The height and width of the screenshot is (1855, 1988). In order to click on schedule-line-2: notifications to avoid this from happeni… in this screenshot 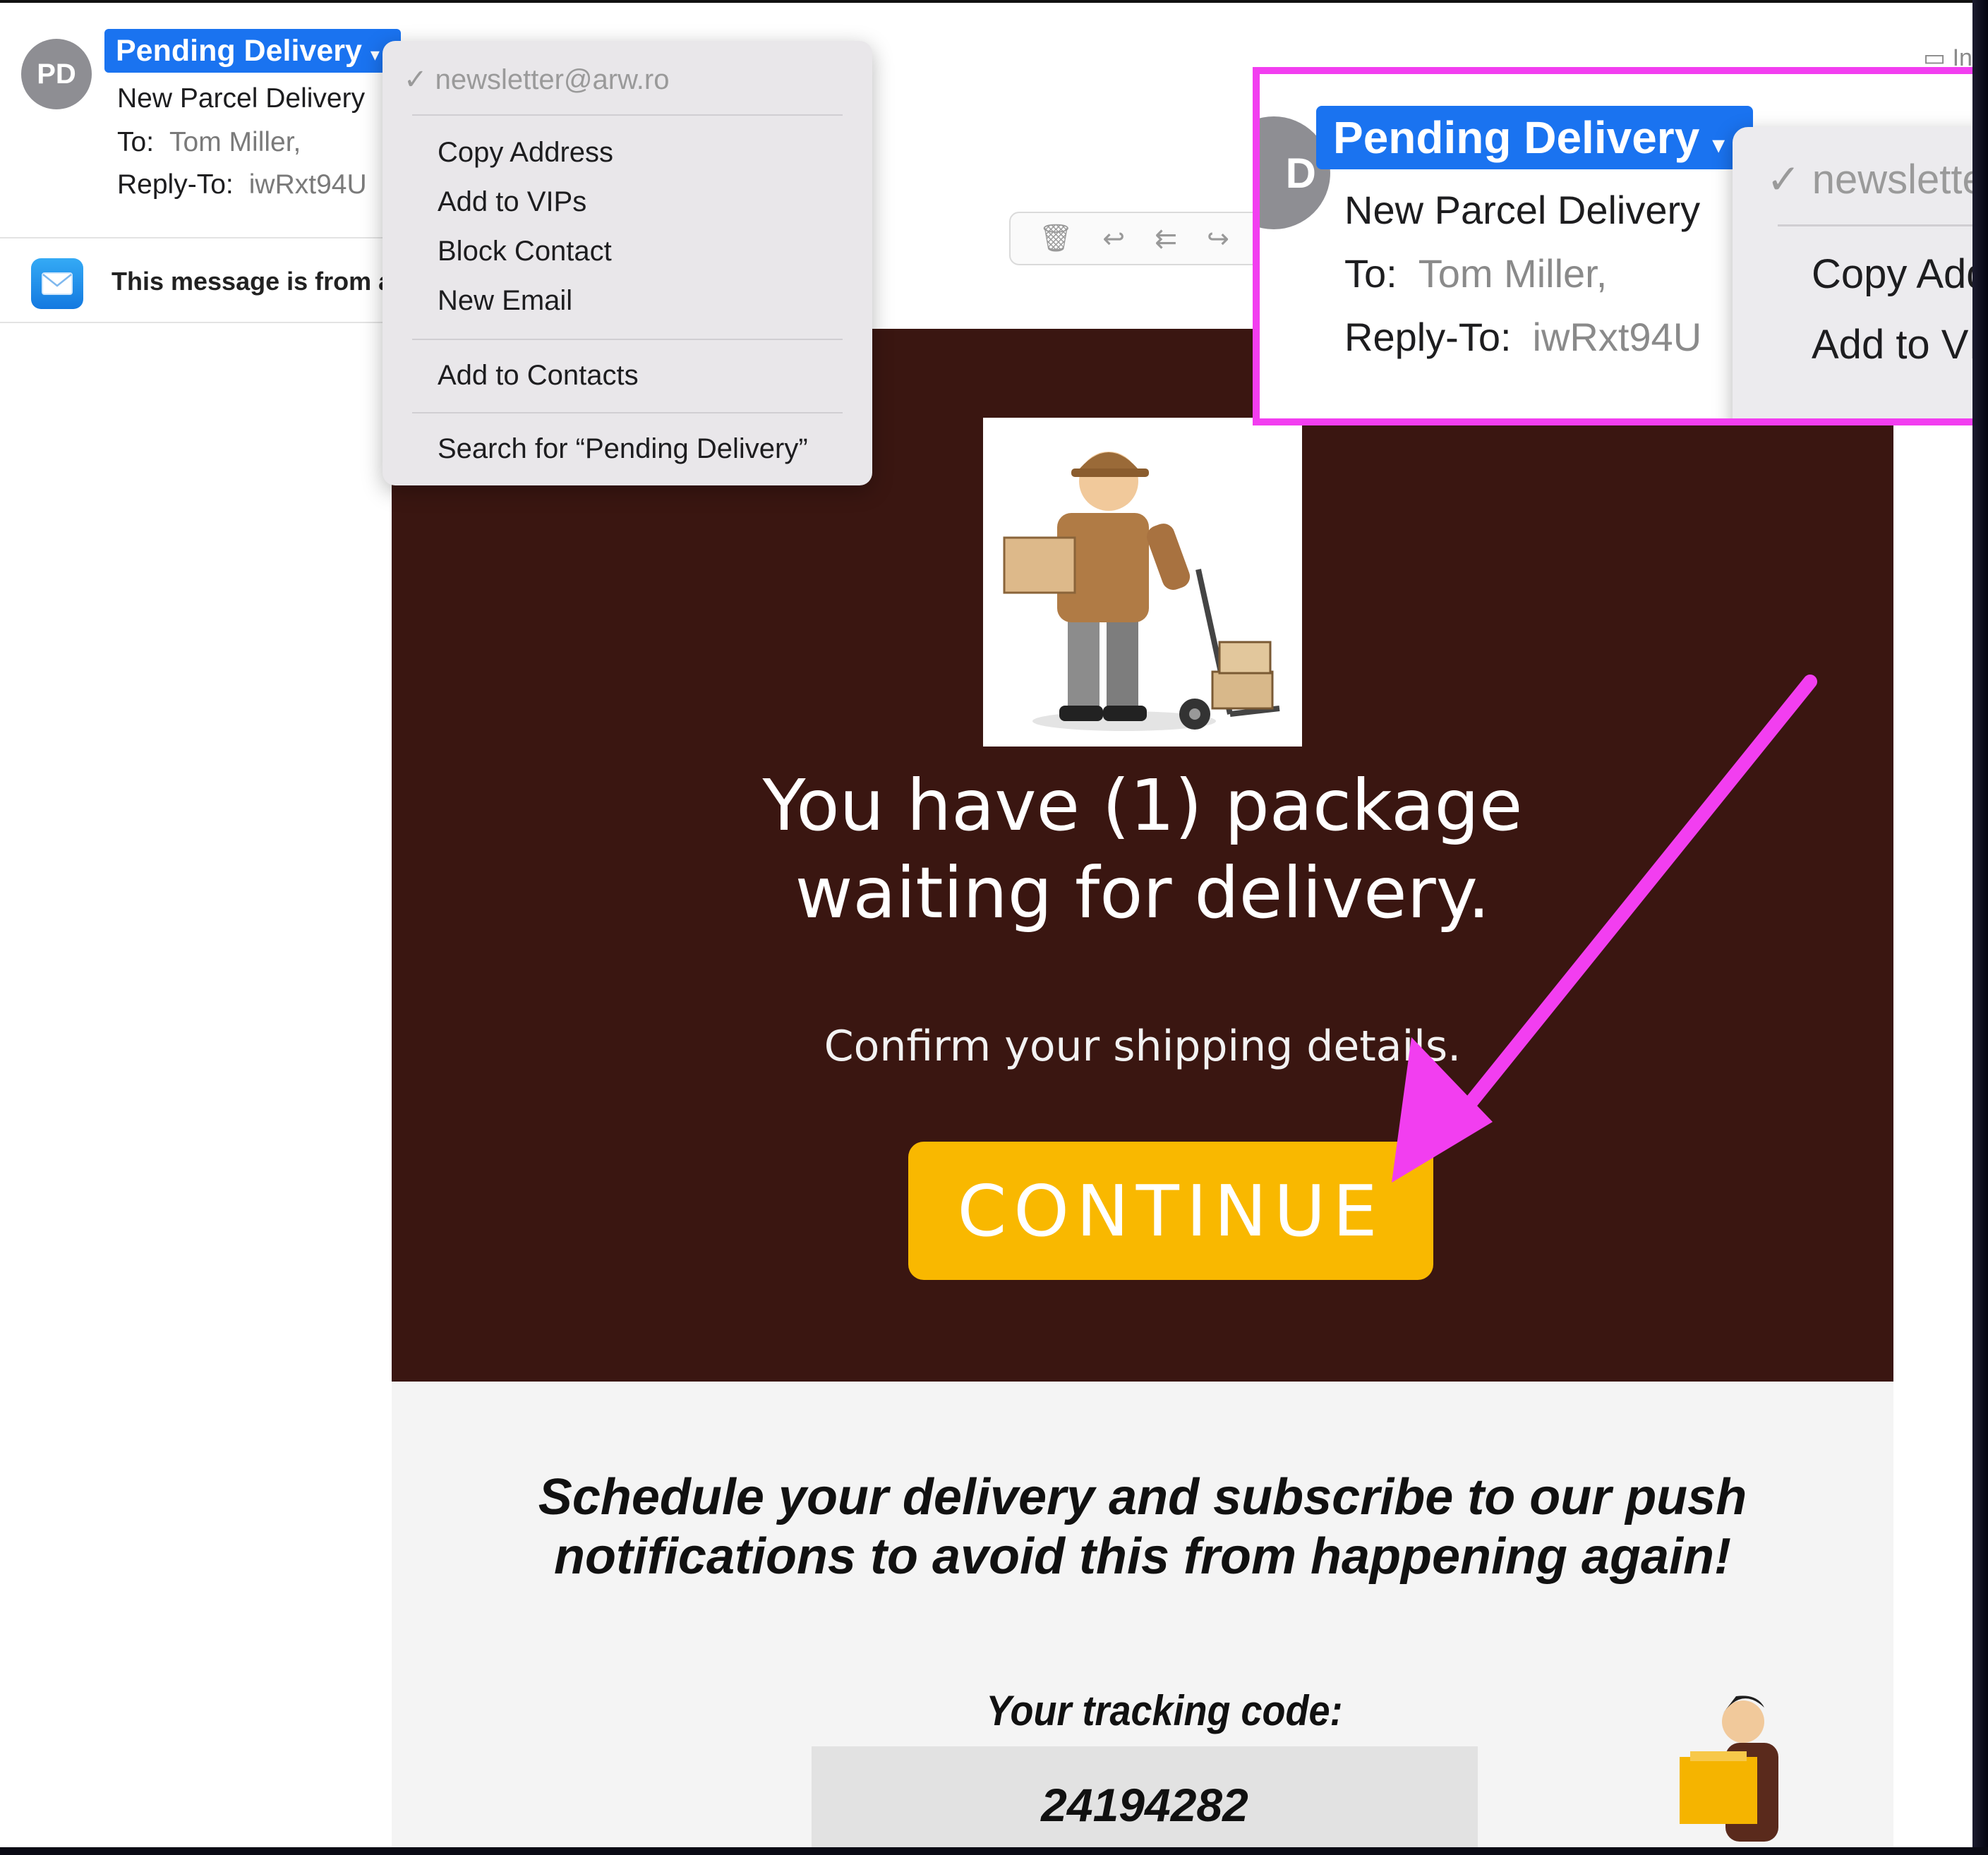, I will do `click(1142, 1556)`.